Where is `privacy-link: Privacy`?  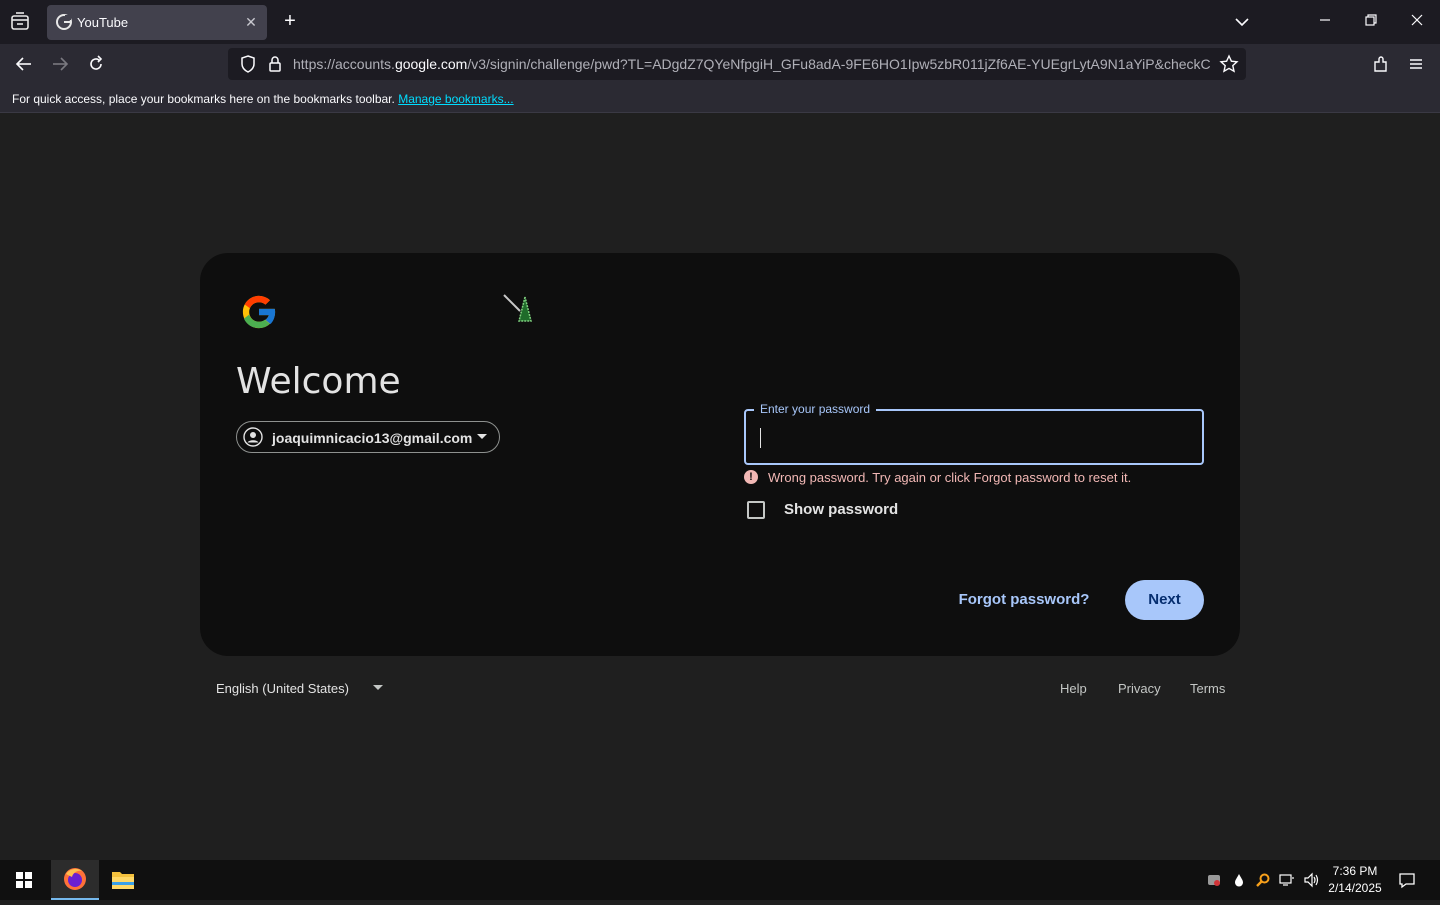
privacy-link: Privacy is located at coordinates (1139, 688).